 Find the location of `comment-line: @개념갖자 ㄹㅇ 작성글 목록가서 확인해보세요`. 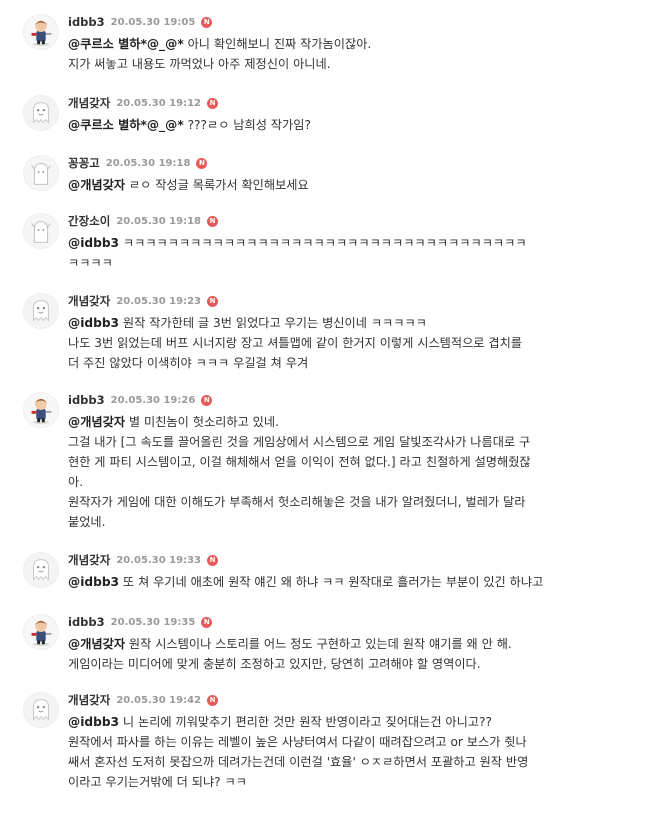

comment-line: @개념갖자 ㄹㅇ 작성글 목록가서 확인해보세요 is located at coordinates (333, 185).